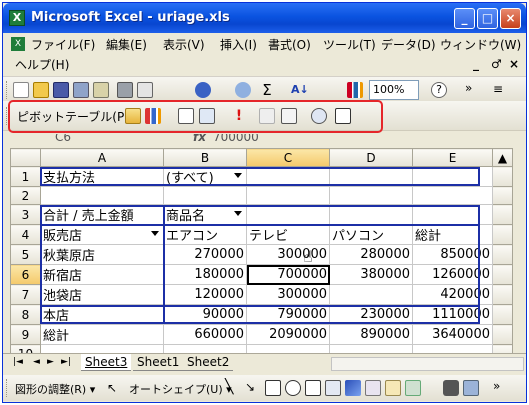  I want to click on column-header: C, so click(288, 157).